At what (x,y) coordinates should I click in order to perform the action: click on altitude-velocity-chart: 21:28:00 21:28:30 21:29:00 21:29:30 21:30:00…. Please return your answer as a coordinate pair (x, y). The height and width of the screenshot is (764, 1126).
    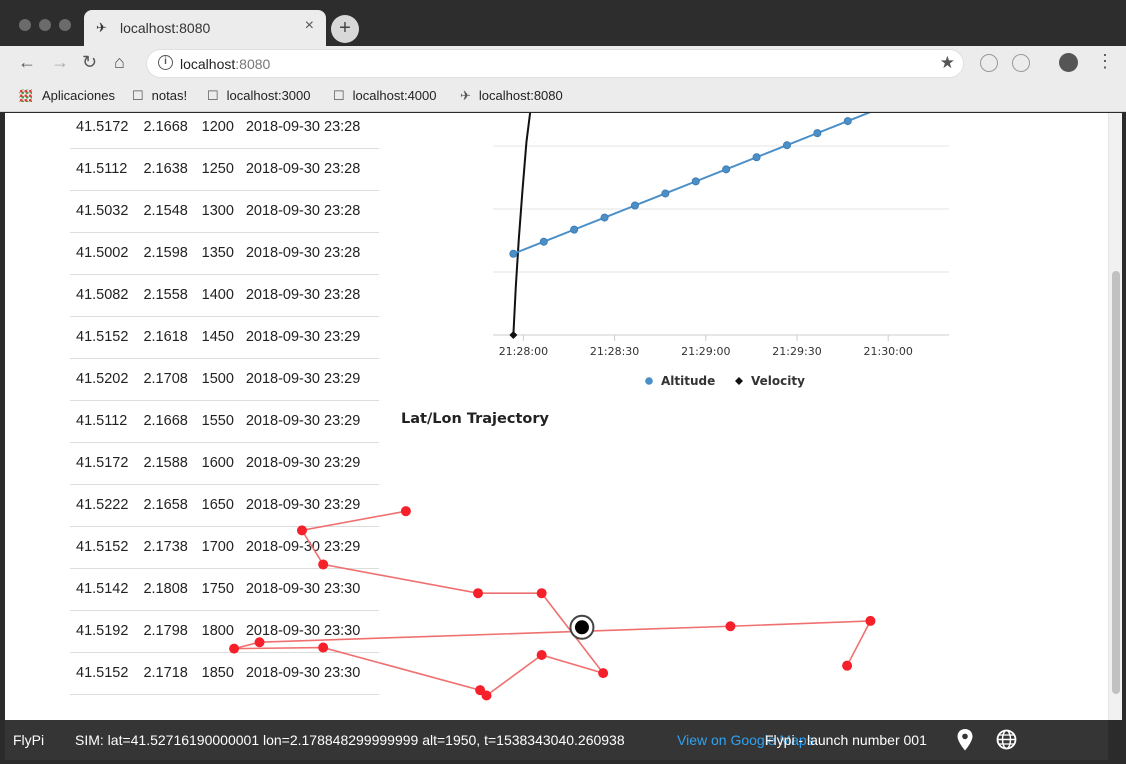
    Looking at the image, I should click on (721, 250).